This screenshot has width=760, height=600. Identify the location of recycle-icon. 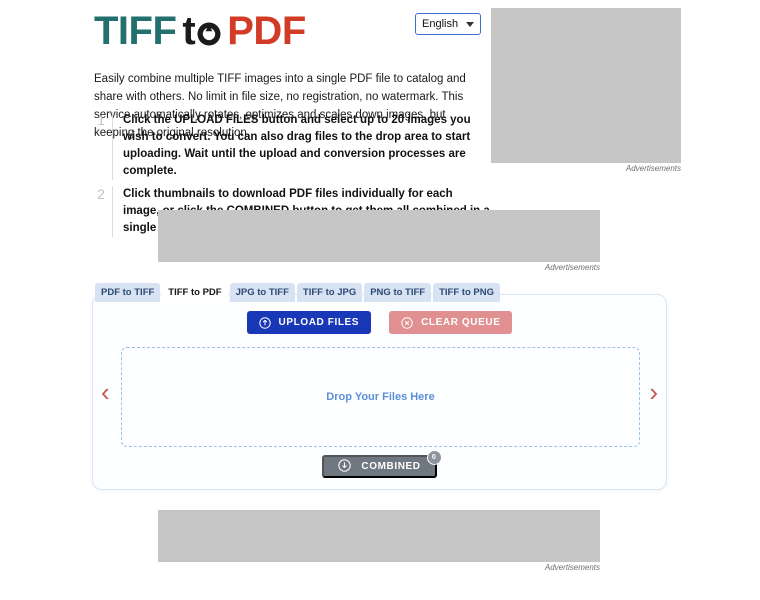
(209, 34).